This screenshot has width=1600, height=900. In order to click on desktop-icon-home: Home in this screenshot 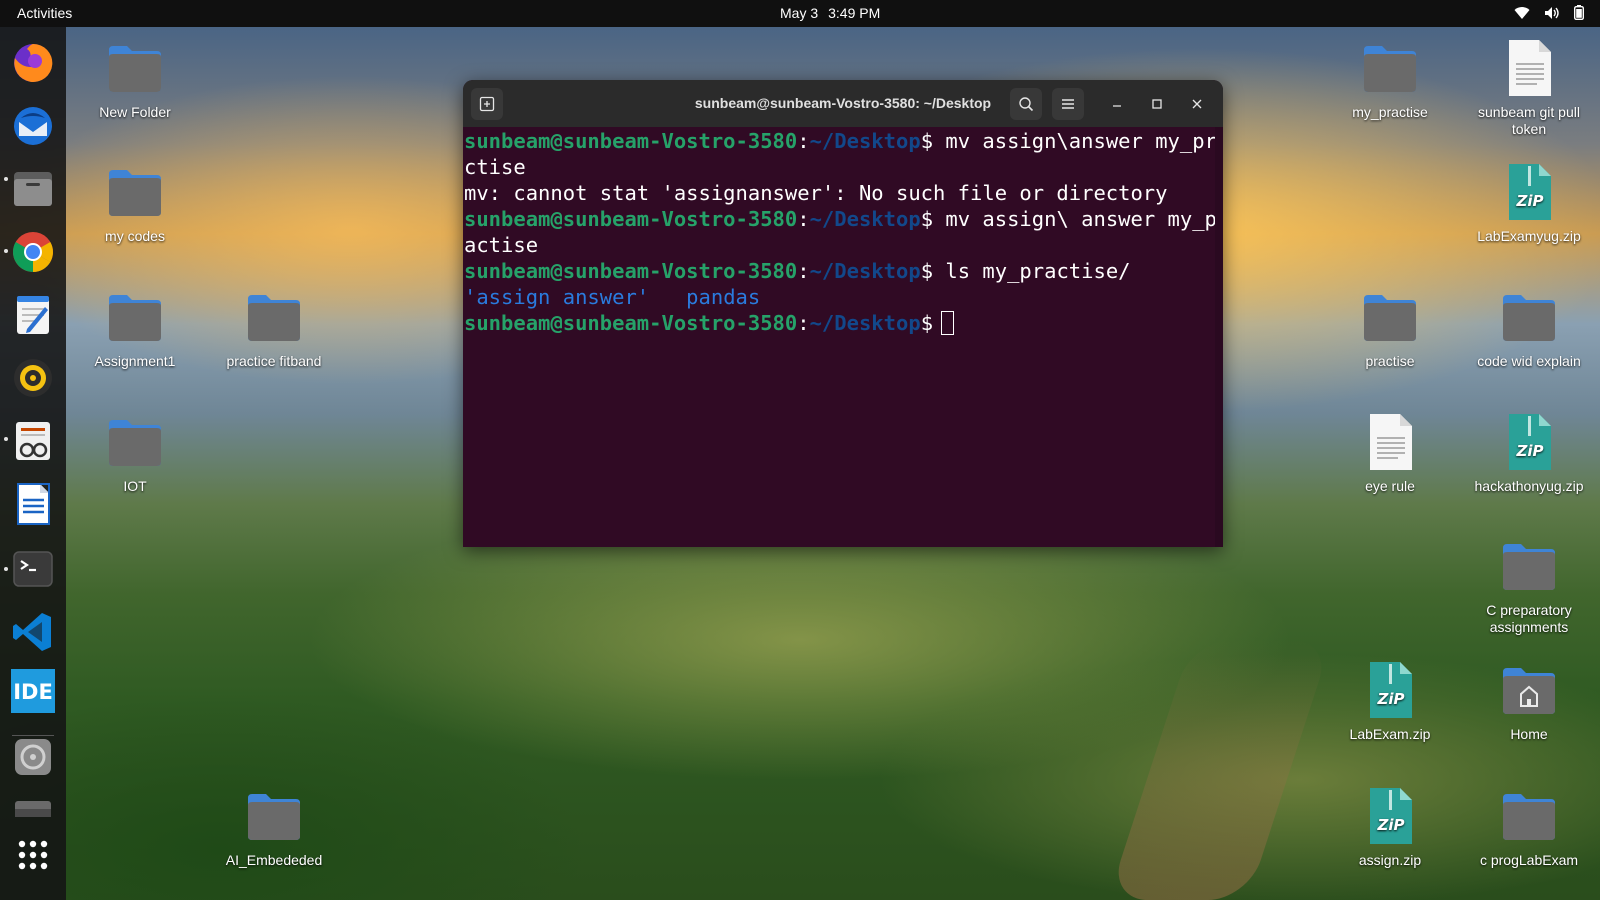, I will do `click(1529, 701)`.